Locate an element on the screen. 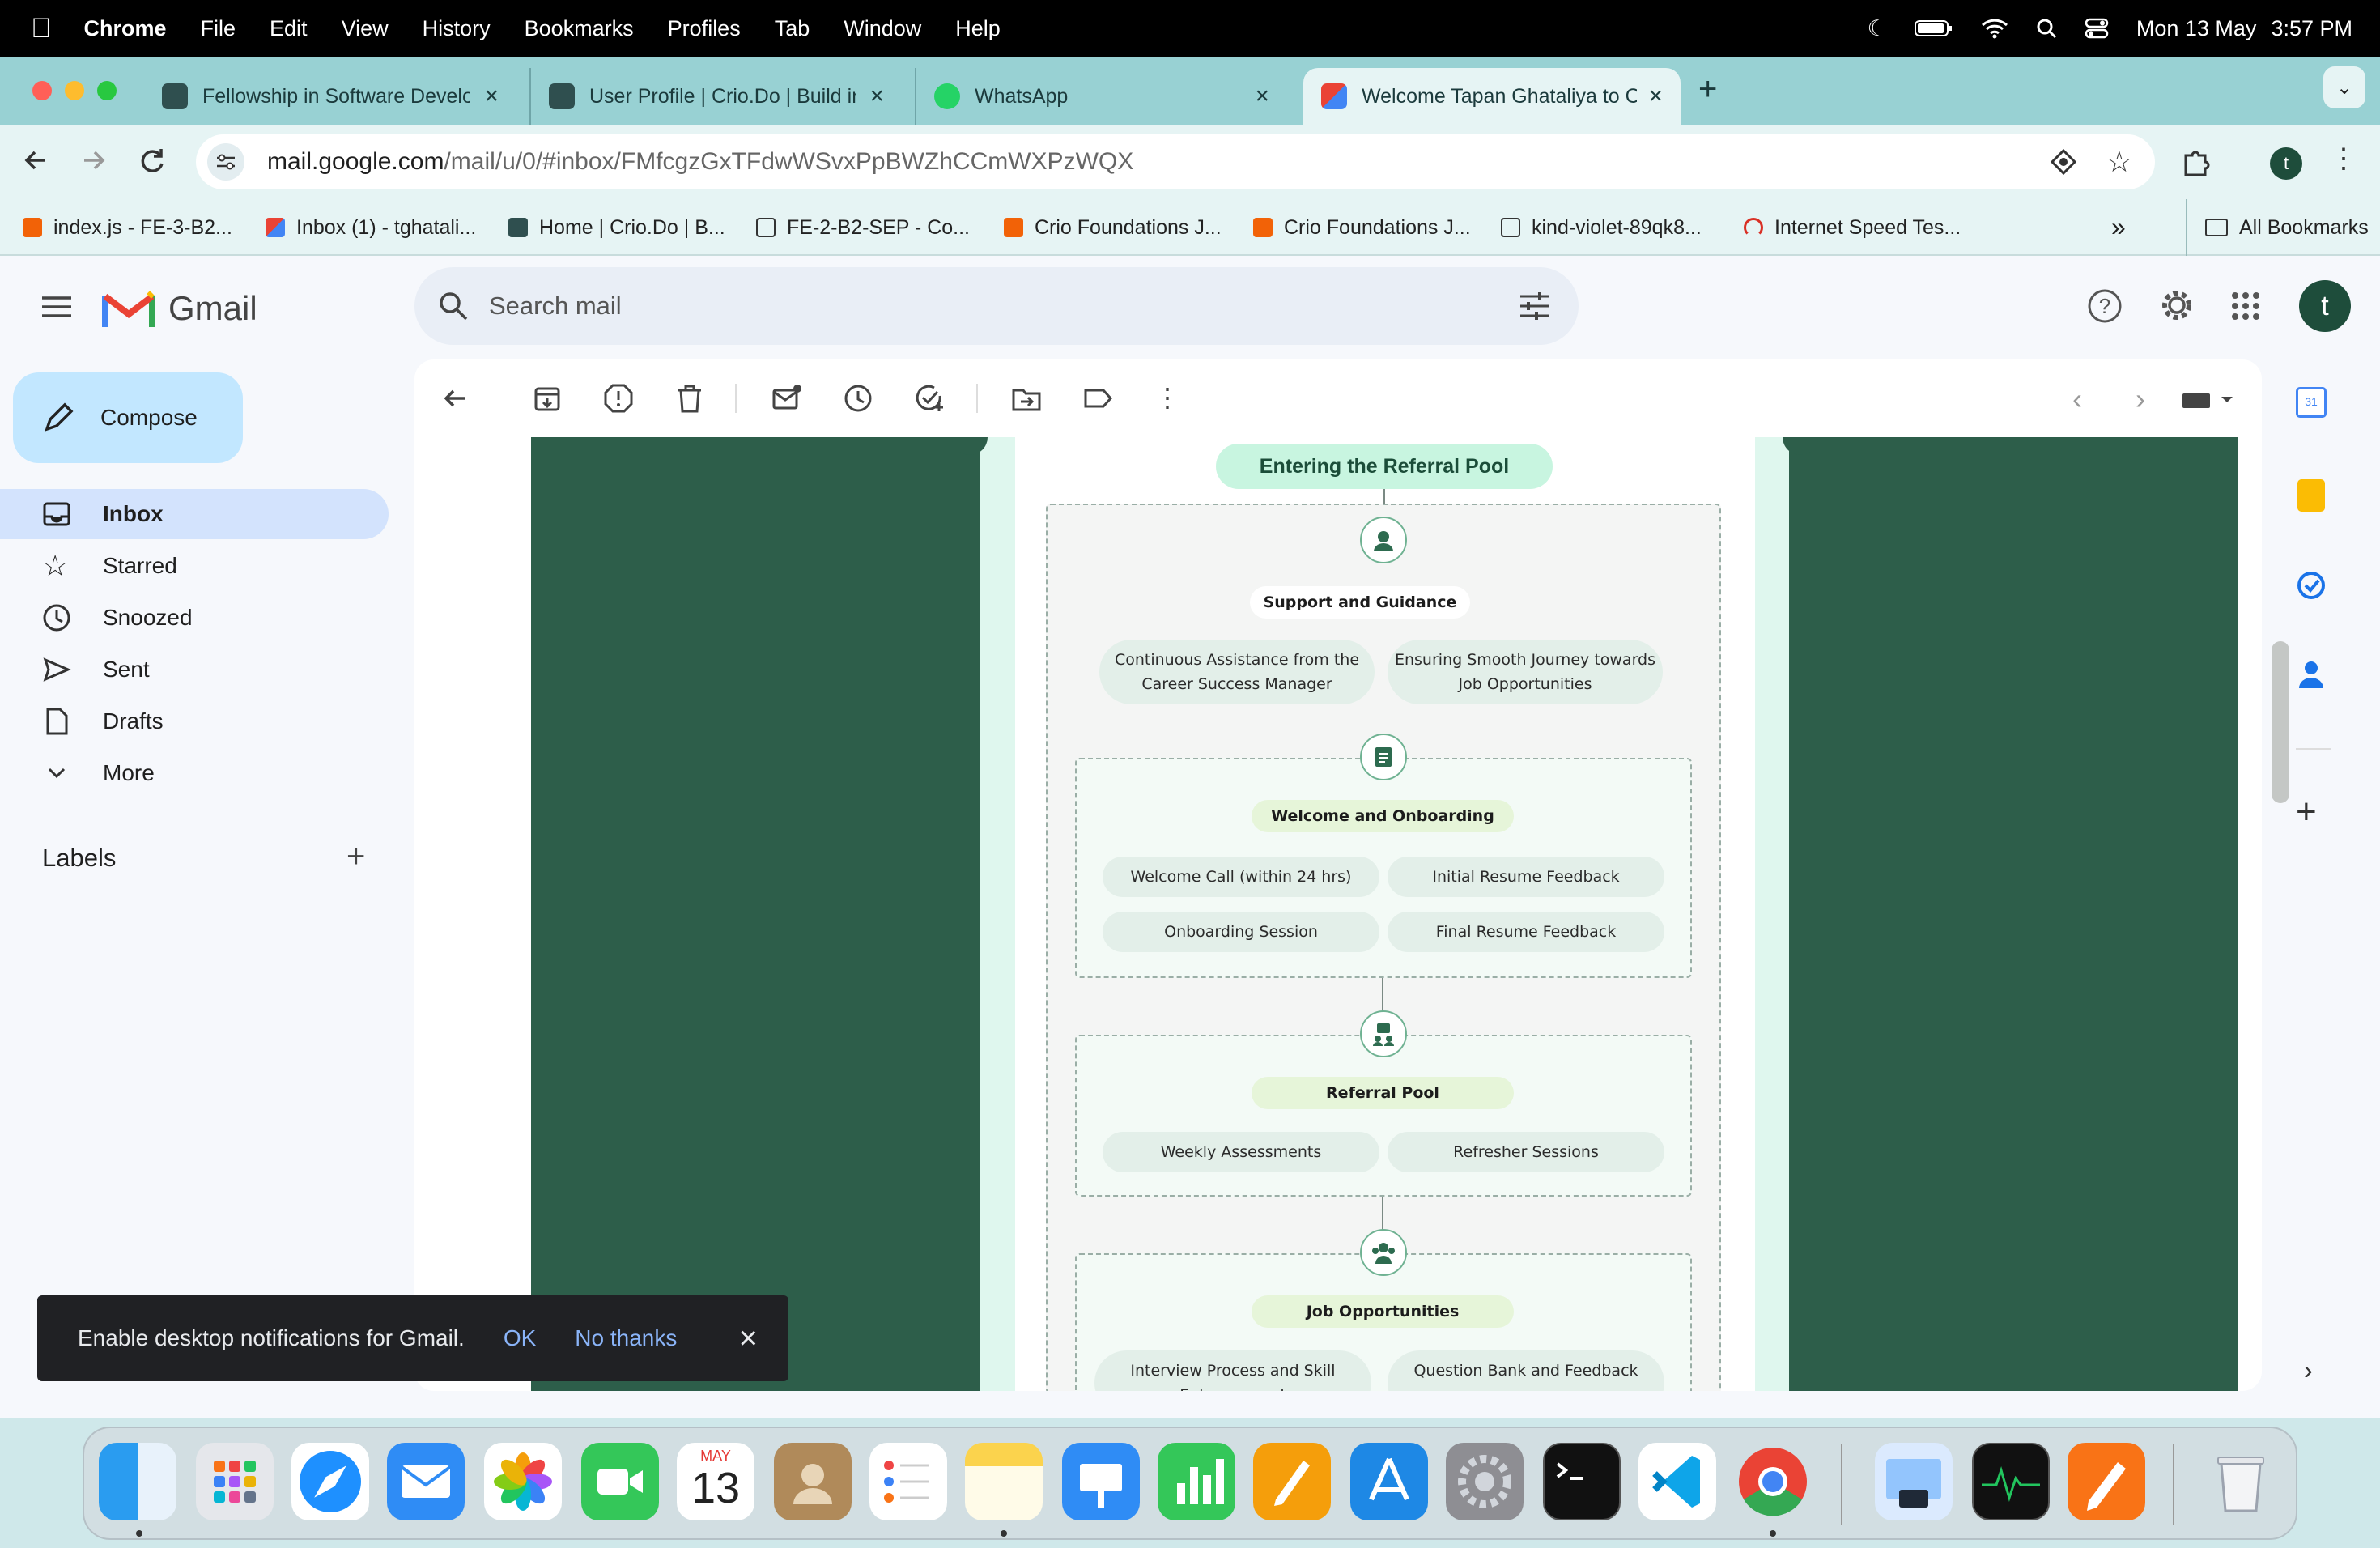 This screenshot has height=1548, width=2380. tasks-icon is located at coordinates (2311, 586).